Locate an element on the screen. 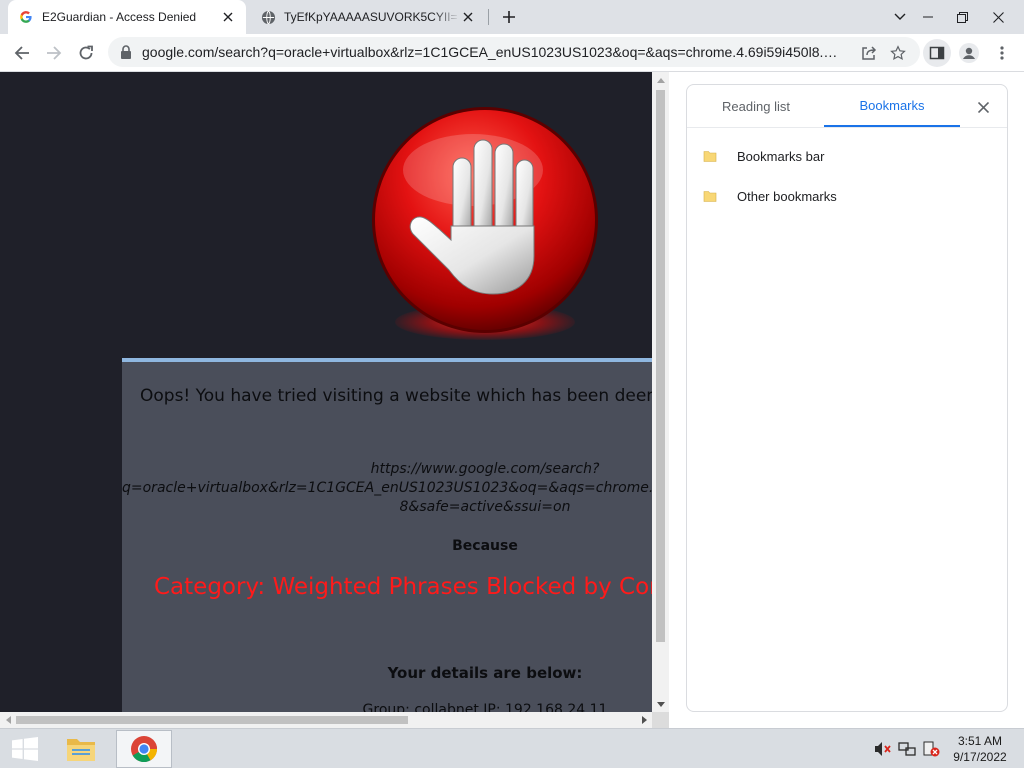 Image resolution: width=1024 pixels, height=768 pixels. new-tab-button is located at coordinates (509, 17).